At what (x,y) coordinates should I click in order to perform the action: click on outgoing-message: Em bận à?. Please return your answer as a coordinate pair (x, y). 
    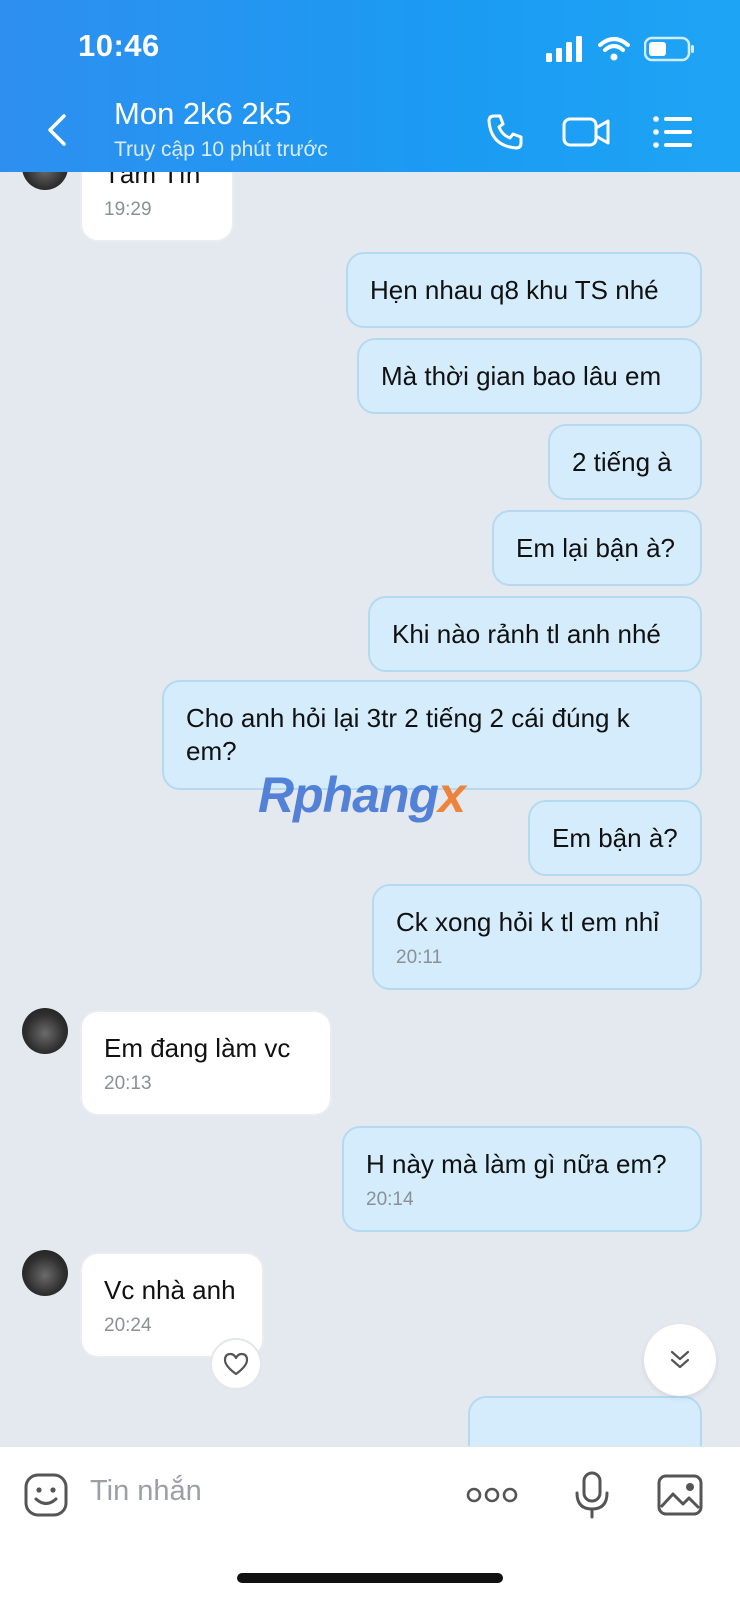
    Looking at the image, I should click on (615, 838).